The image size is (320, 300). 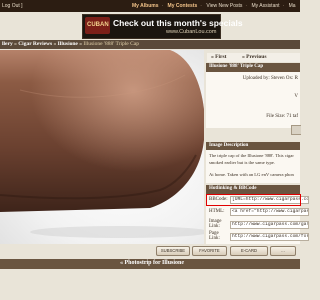 I want to click on banner-url: www.CubanLou.com, so click(x=191, y=32).